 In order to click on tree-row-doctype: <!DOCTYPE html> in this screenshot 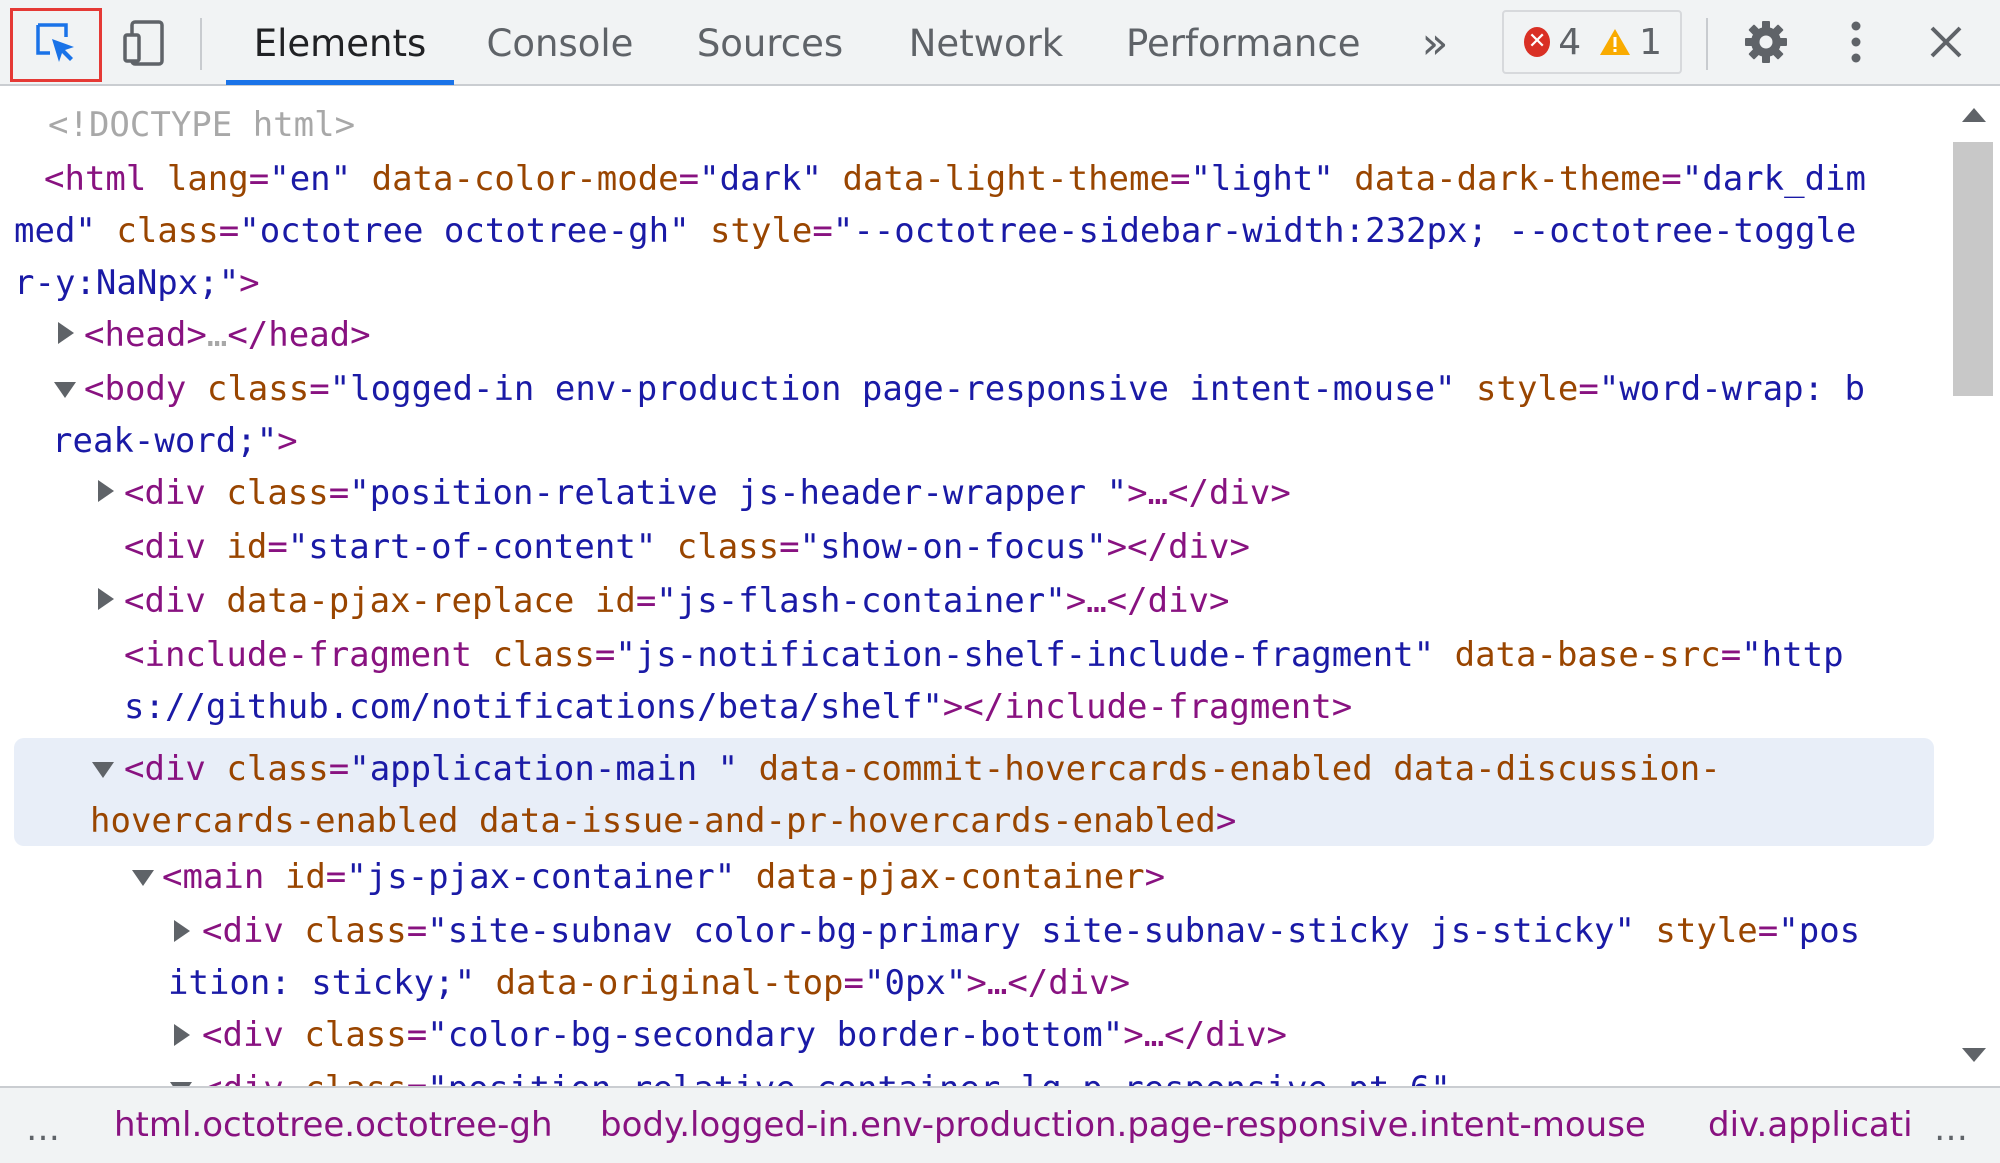, I will do `click(201, 125)`.